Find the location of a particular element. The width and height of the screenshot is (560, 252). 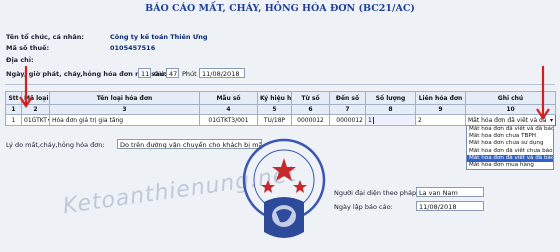

address-label: Địa chỉ: is located at coordinates (20, 60).